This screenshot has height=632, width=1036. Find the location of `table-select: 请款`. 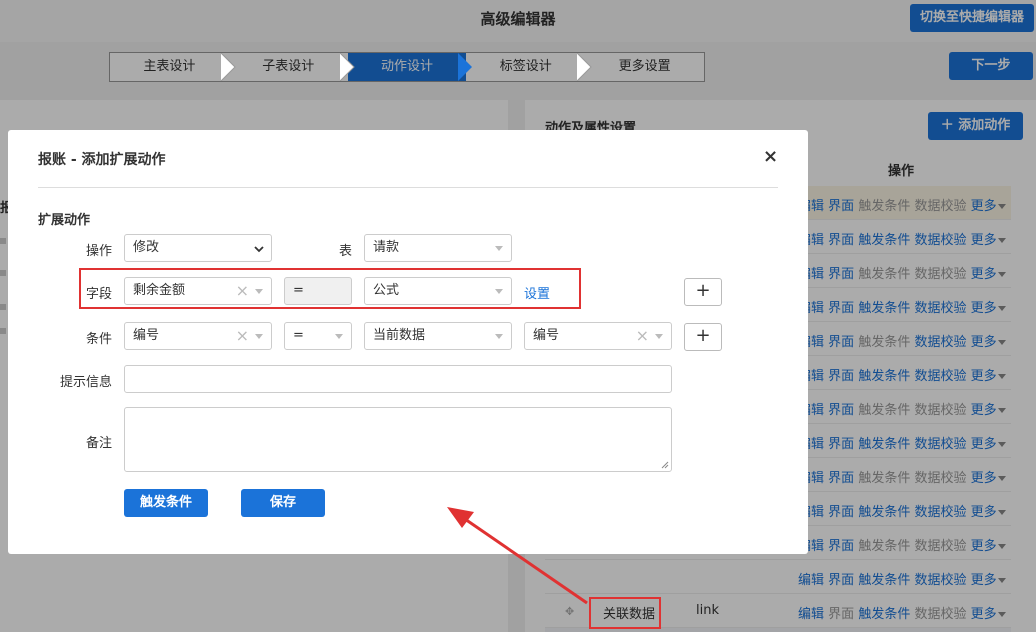

table-select: 请款 is located at coordinates (438, 248).